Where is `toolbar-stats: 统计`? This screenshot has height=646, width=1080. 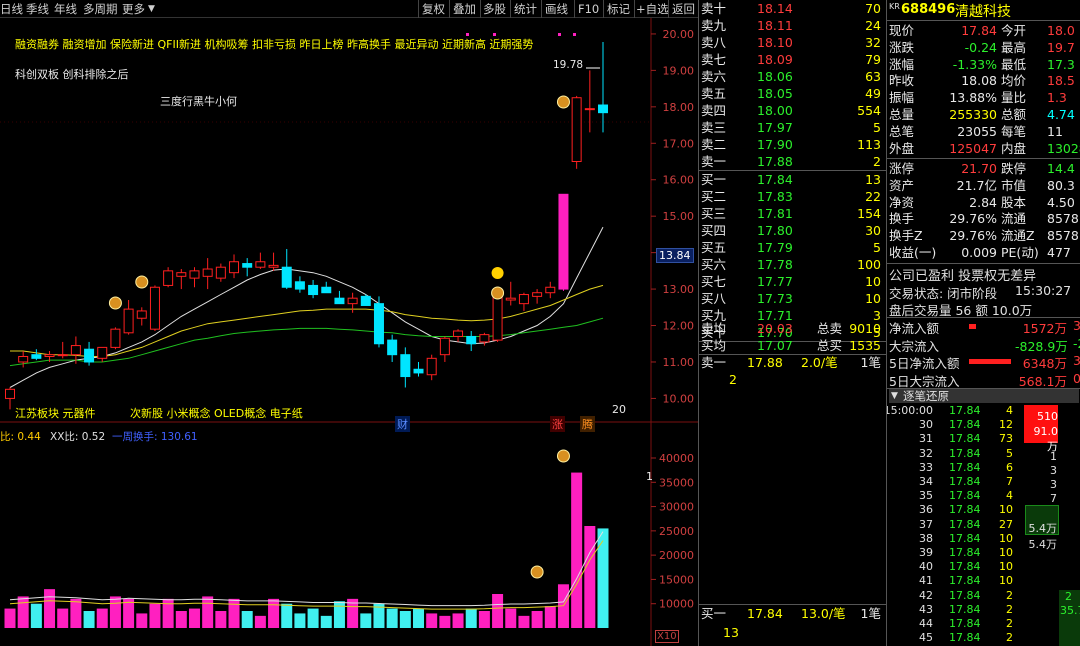
toolbar-stats: 统计 is located at coordinates (525, 9).